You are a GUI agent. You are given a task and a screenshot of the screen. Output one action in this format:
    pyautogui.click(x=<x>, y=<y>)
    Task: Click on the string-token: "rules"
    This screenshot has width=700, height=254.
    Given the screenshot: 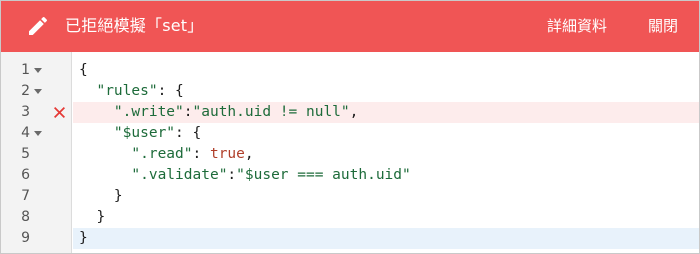 What is the action you would take?
    pyautogui.click(x=127, y=91)
    